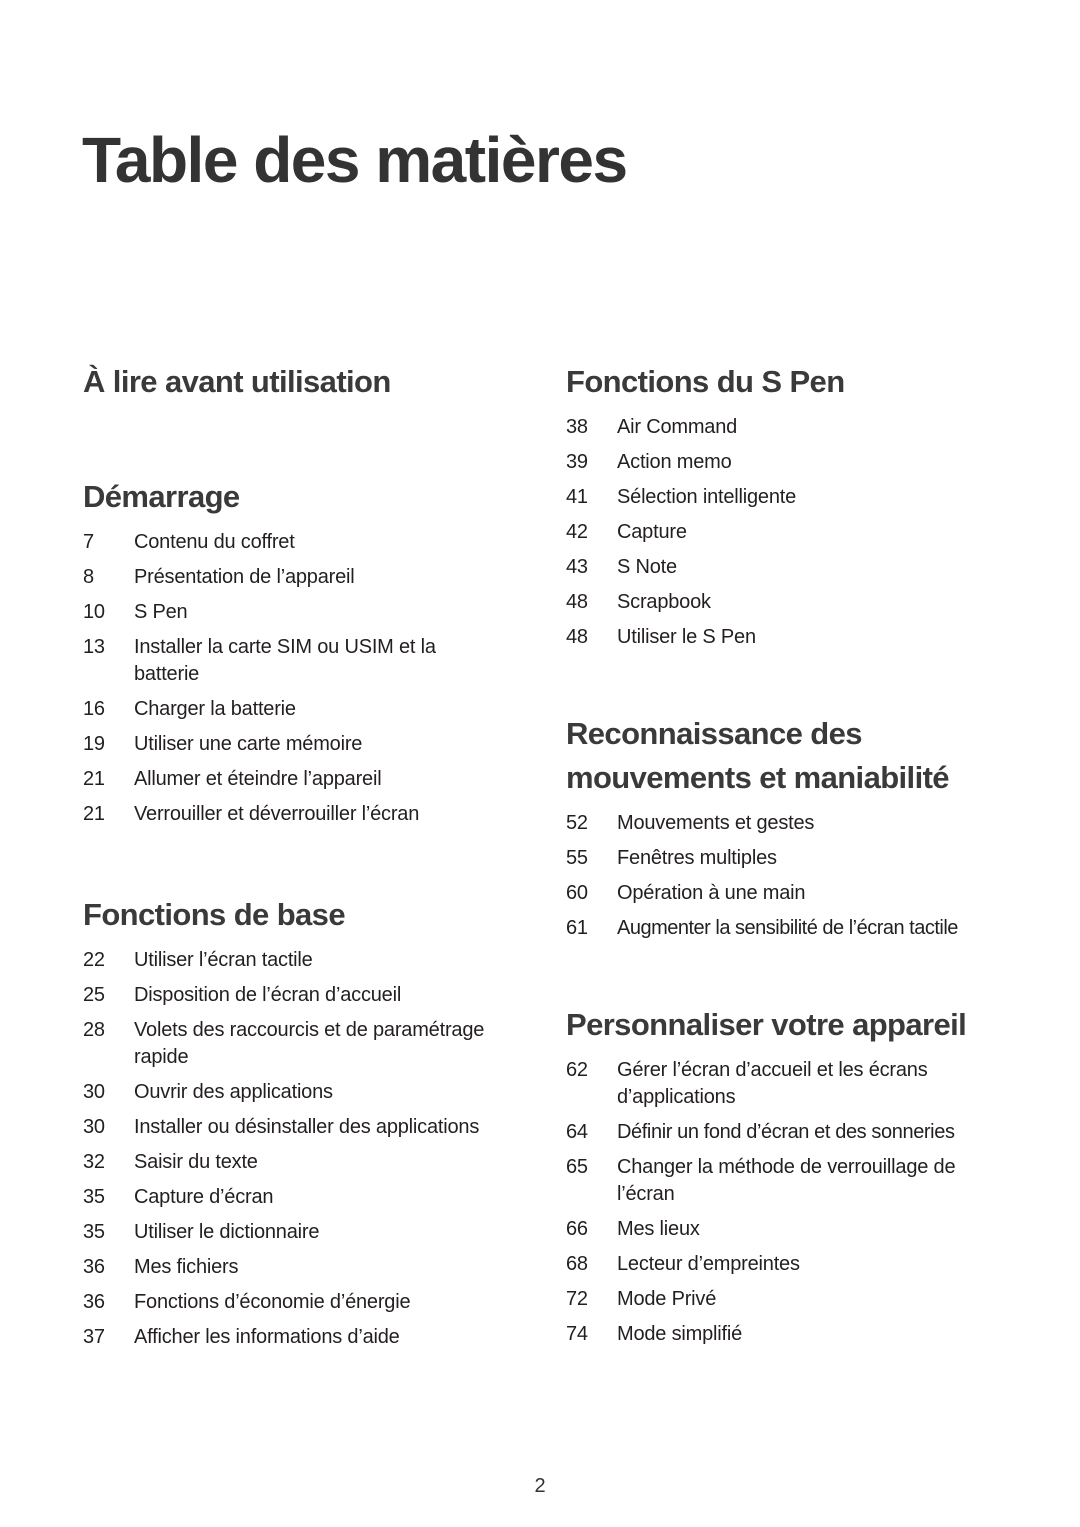 This screenshot has width=1080, height=1527. I want to click on toc-entry-label: Mes lieux, so click(658, 1229).